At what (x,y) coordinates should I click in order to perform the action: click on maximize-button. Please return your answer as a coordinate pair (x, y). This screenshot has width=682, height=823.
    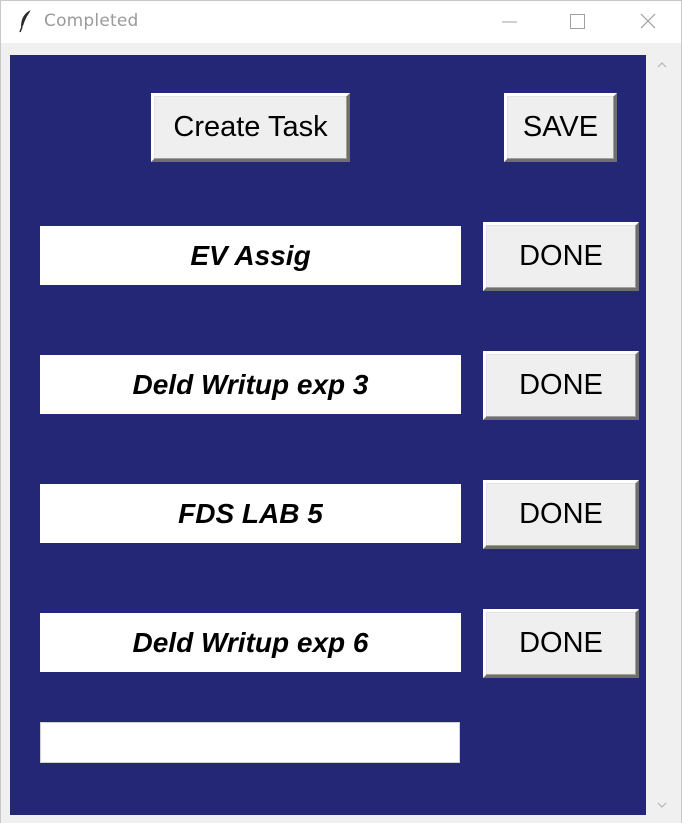
    Looking at the image, I should click on (577, 22).